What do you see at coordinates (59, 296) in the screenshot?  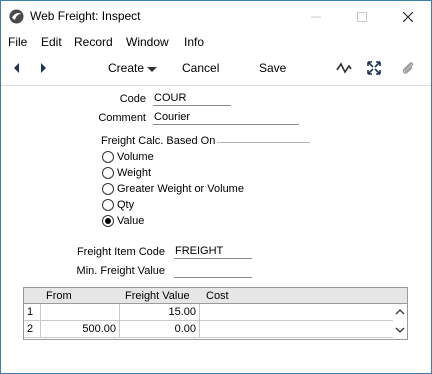 I see `column-header-from: From` at bounding box center [59, 296].